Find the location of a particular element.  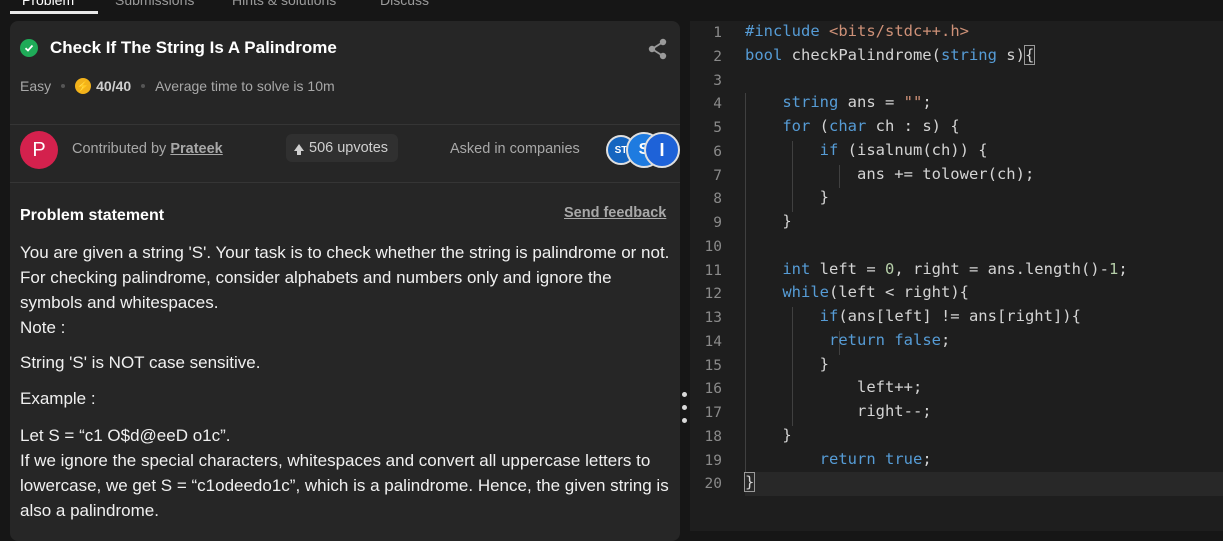

solved-check-icon is located at coordinates (29, 48).